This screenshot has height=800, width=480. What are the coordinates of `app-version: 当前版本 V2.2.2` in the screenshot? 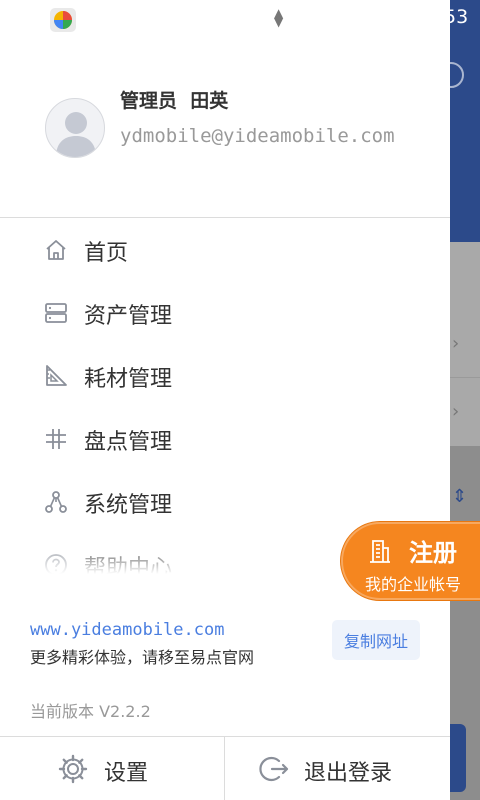 It's located at (90, 711).